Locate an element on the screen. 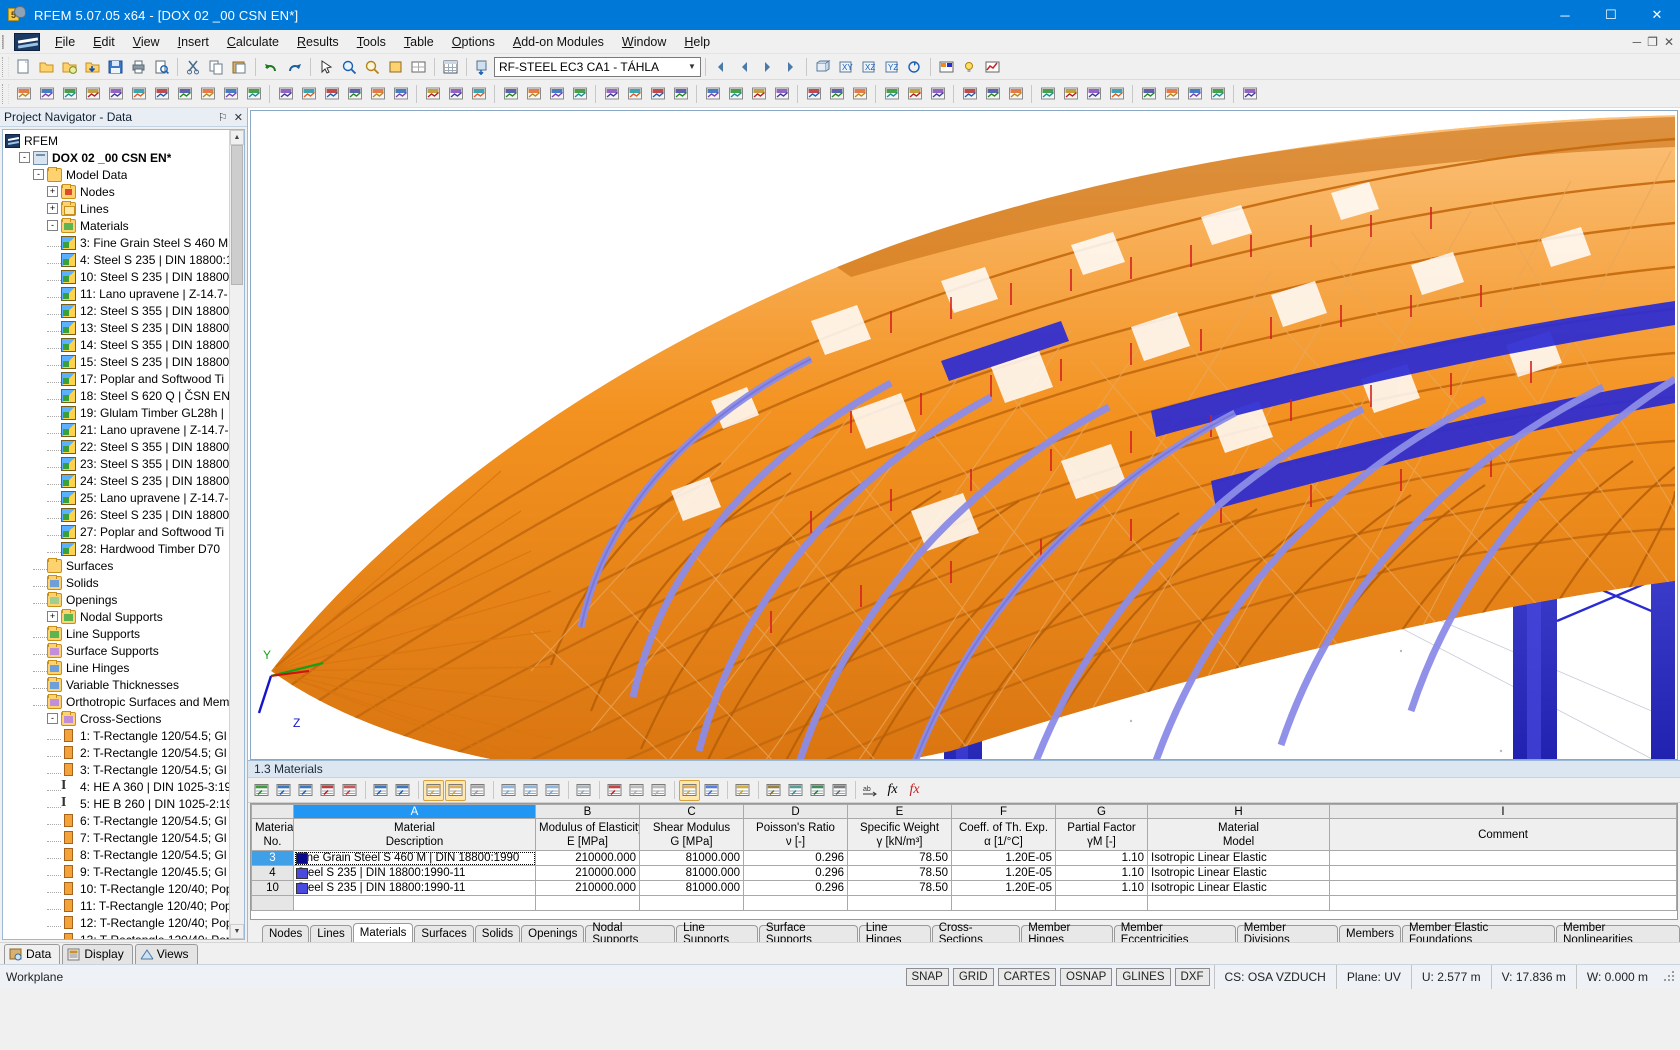  nav-first-icon is located at coordinates (721, 67).